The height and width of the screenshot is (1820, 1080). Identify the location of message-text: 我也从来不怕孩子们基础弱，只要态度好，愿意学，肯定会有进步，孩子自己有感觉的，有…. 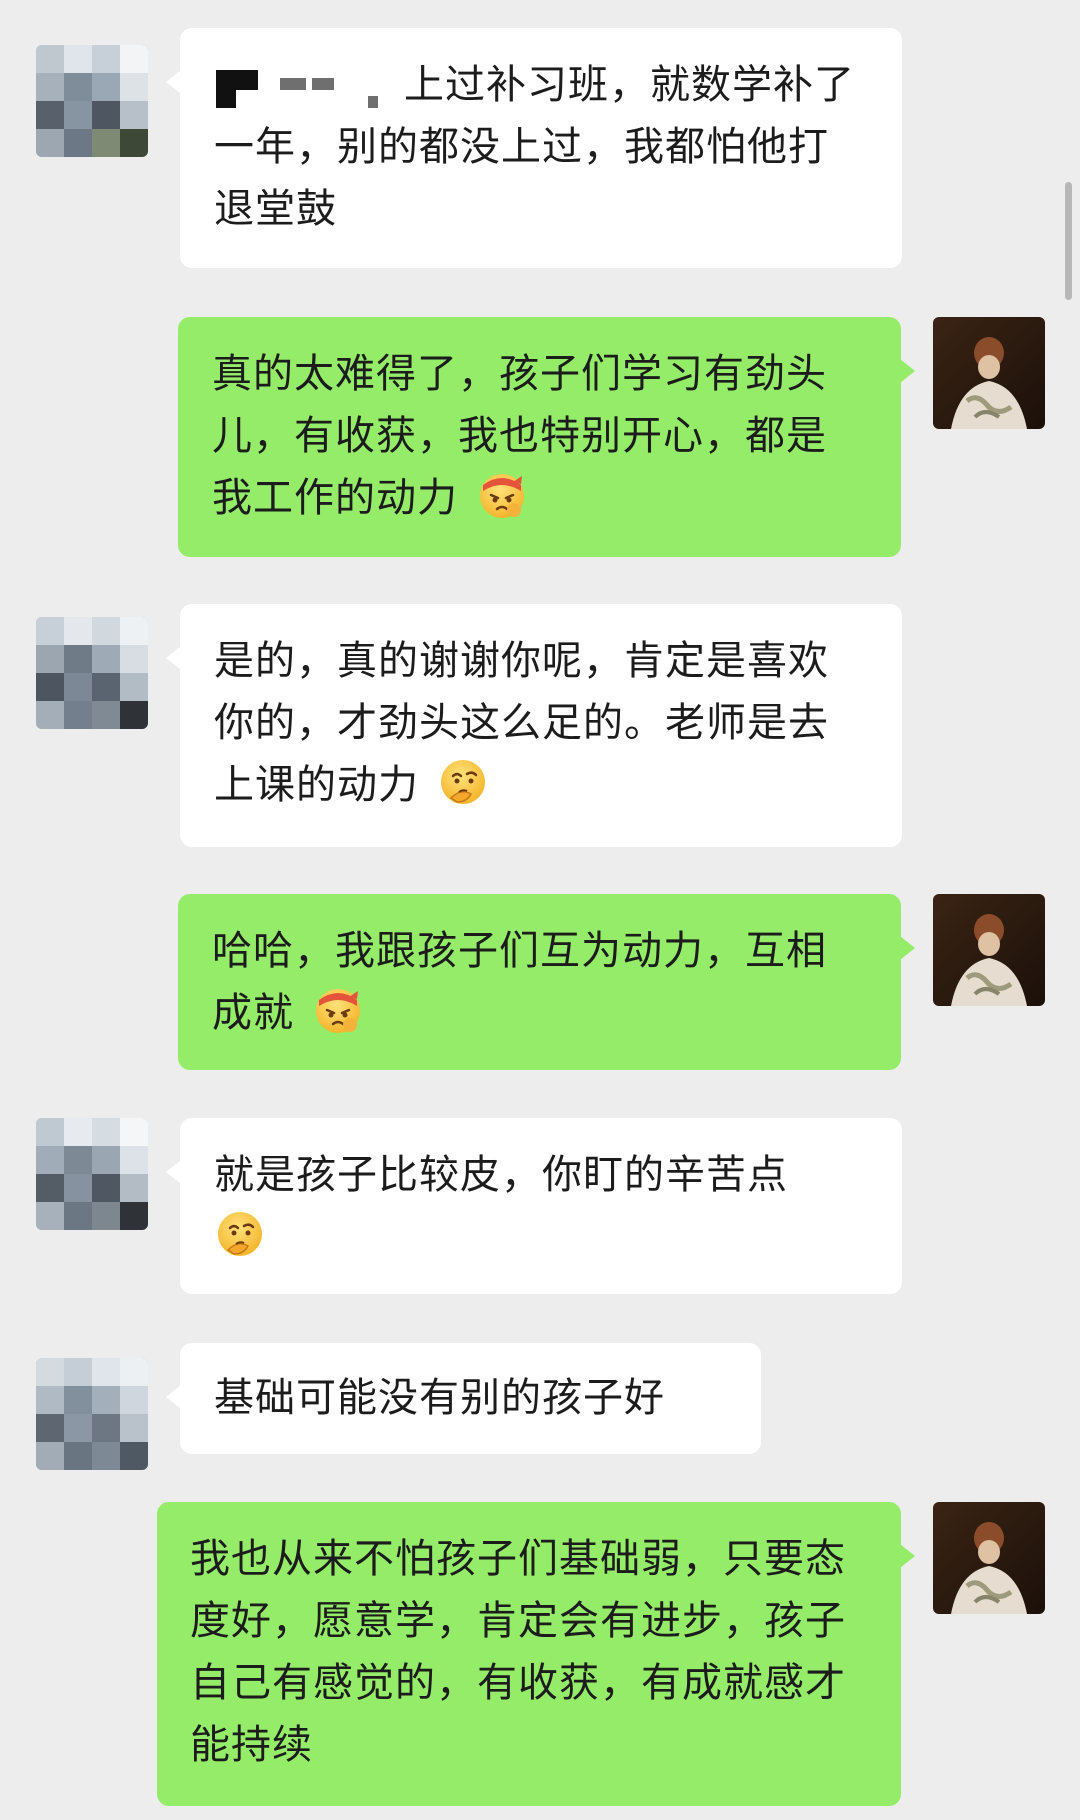
(518, 1652).